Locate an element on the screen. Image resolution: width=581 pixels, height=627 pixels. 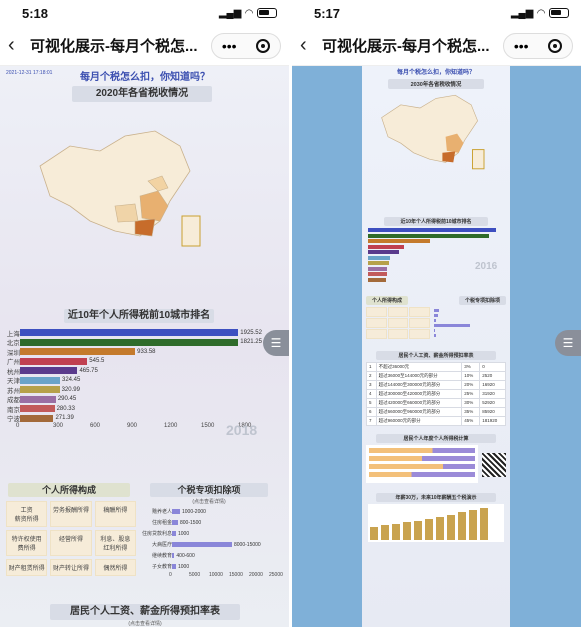
income-type-cell: 财产转让所得 is located at coordinates (71, 567).